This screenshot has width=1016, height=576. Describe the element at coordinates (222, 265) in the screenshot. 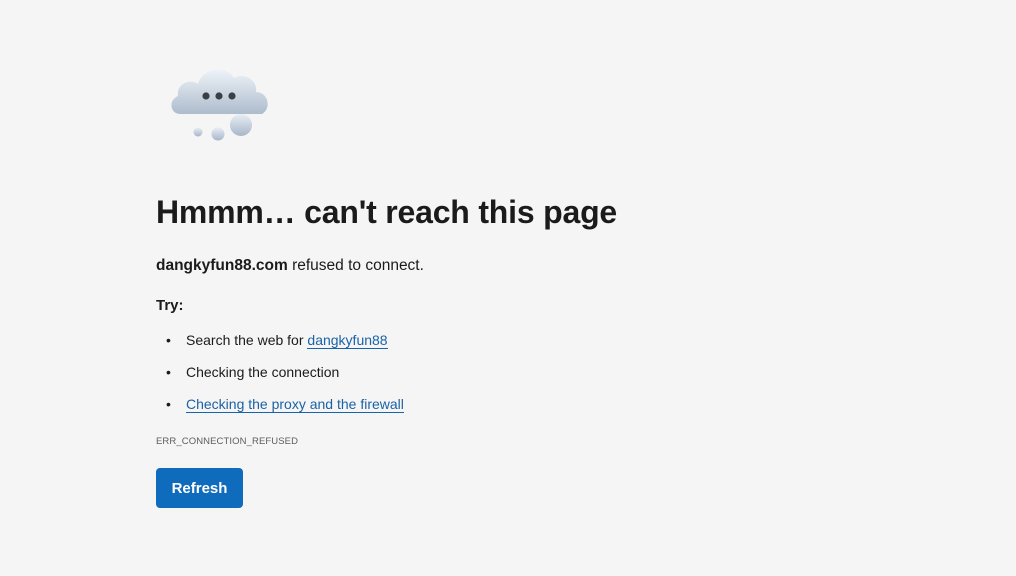

I see `host-name: dangkyfun88.com` at that location.